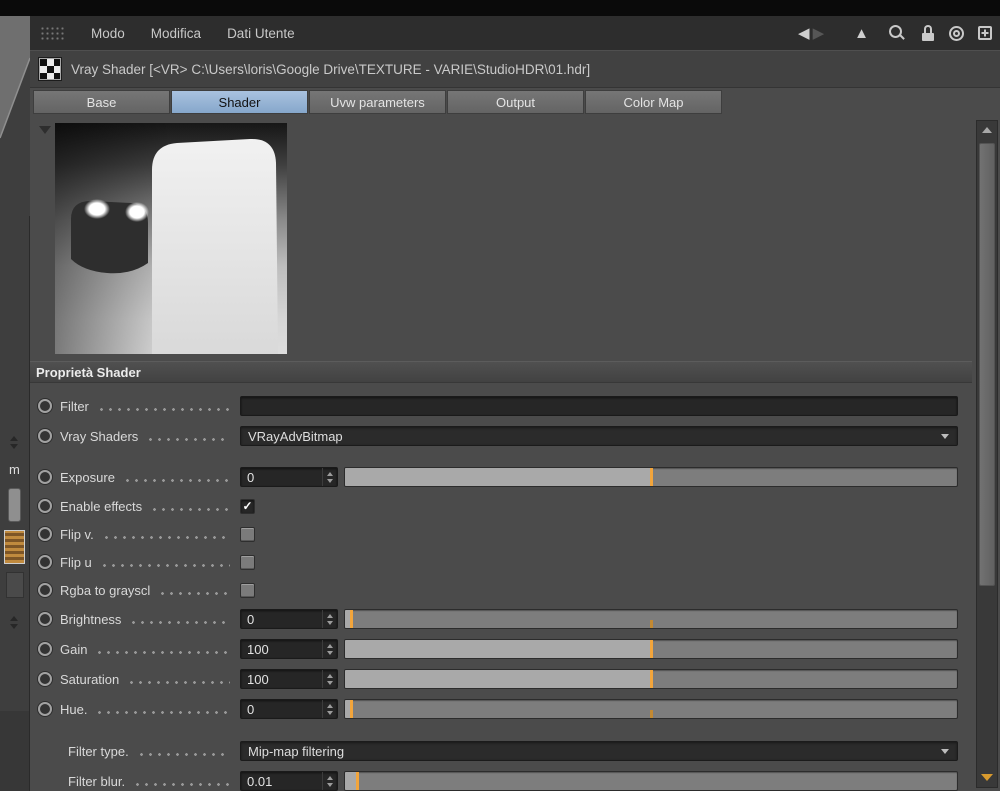  I want to click on menu-modifica: Modifica, so click(176, 33).